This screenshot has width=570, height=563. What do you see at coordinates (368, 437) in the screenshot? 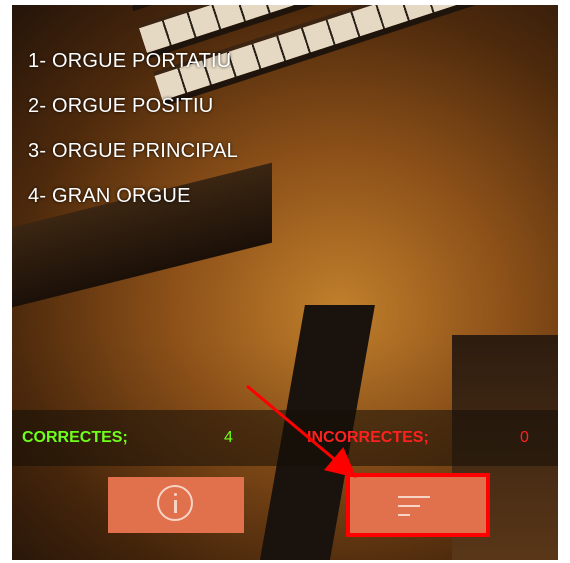
I see `incorrect-label: INCORRECTES;` at bounding box center [368, 437].